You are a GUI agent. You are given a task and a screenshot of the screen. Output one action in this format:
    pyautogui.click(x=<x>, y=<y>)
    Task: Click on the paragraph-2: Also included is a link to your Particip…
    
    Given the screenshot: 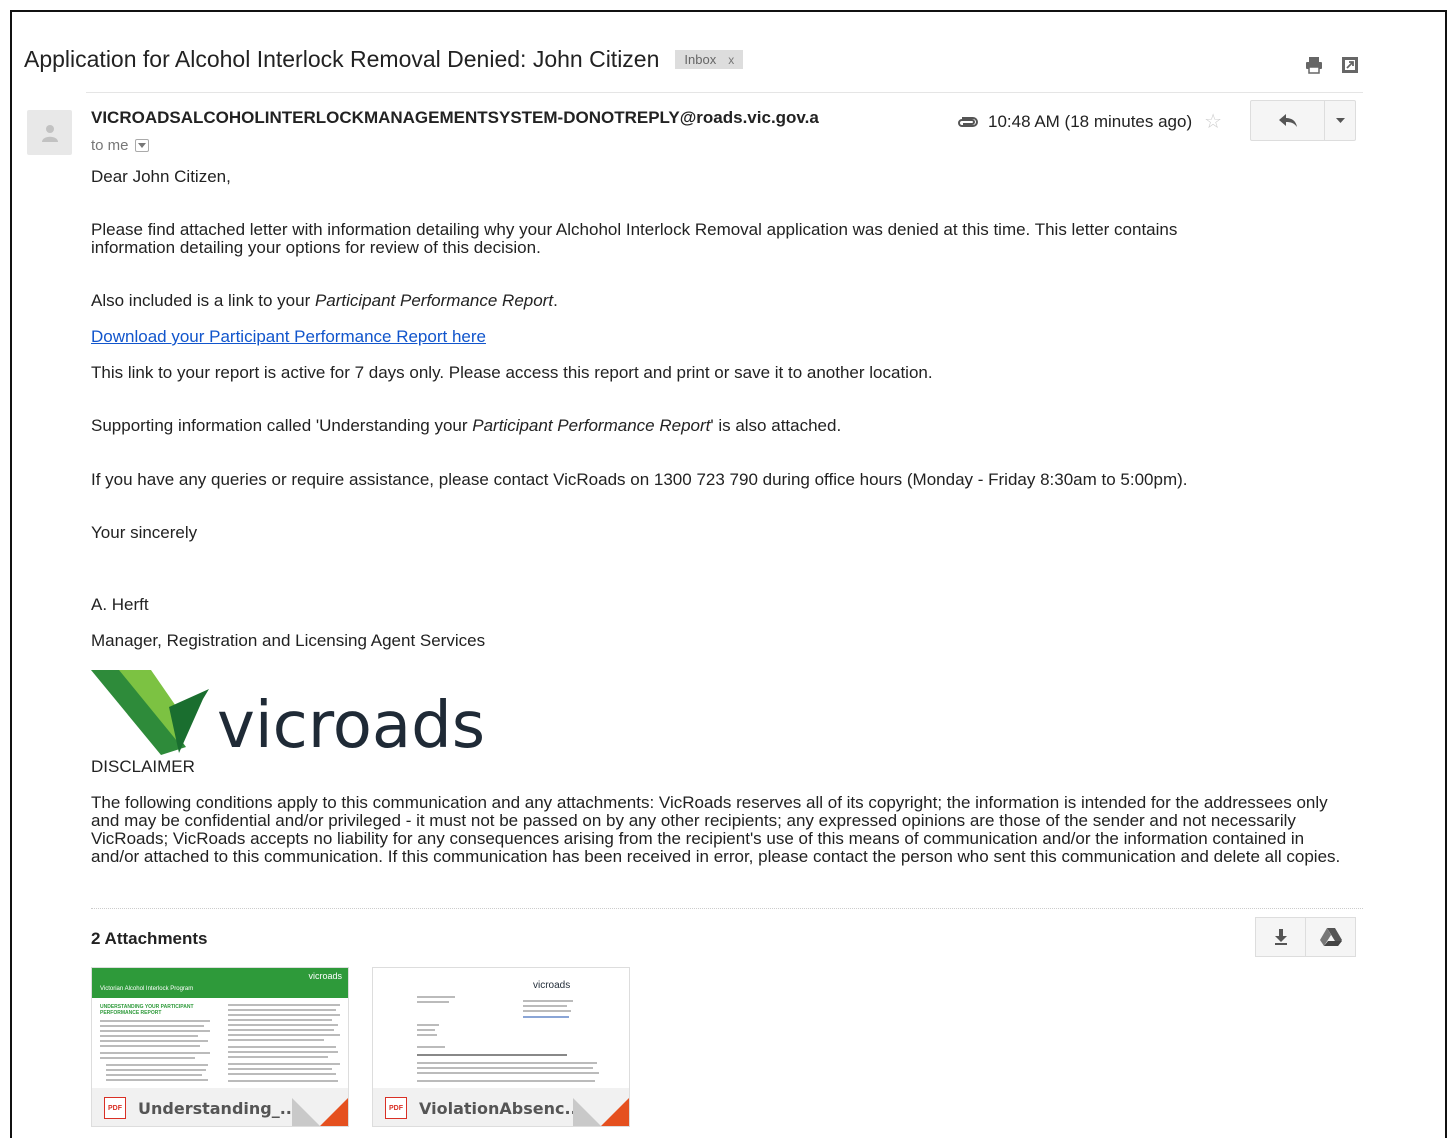 What is the action you would take?
    pyautogui.click(x=324, y=301)
    